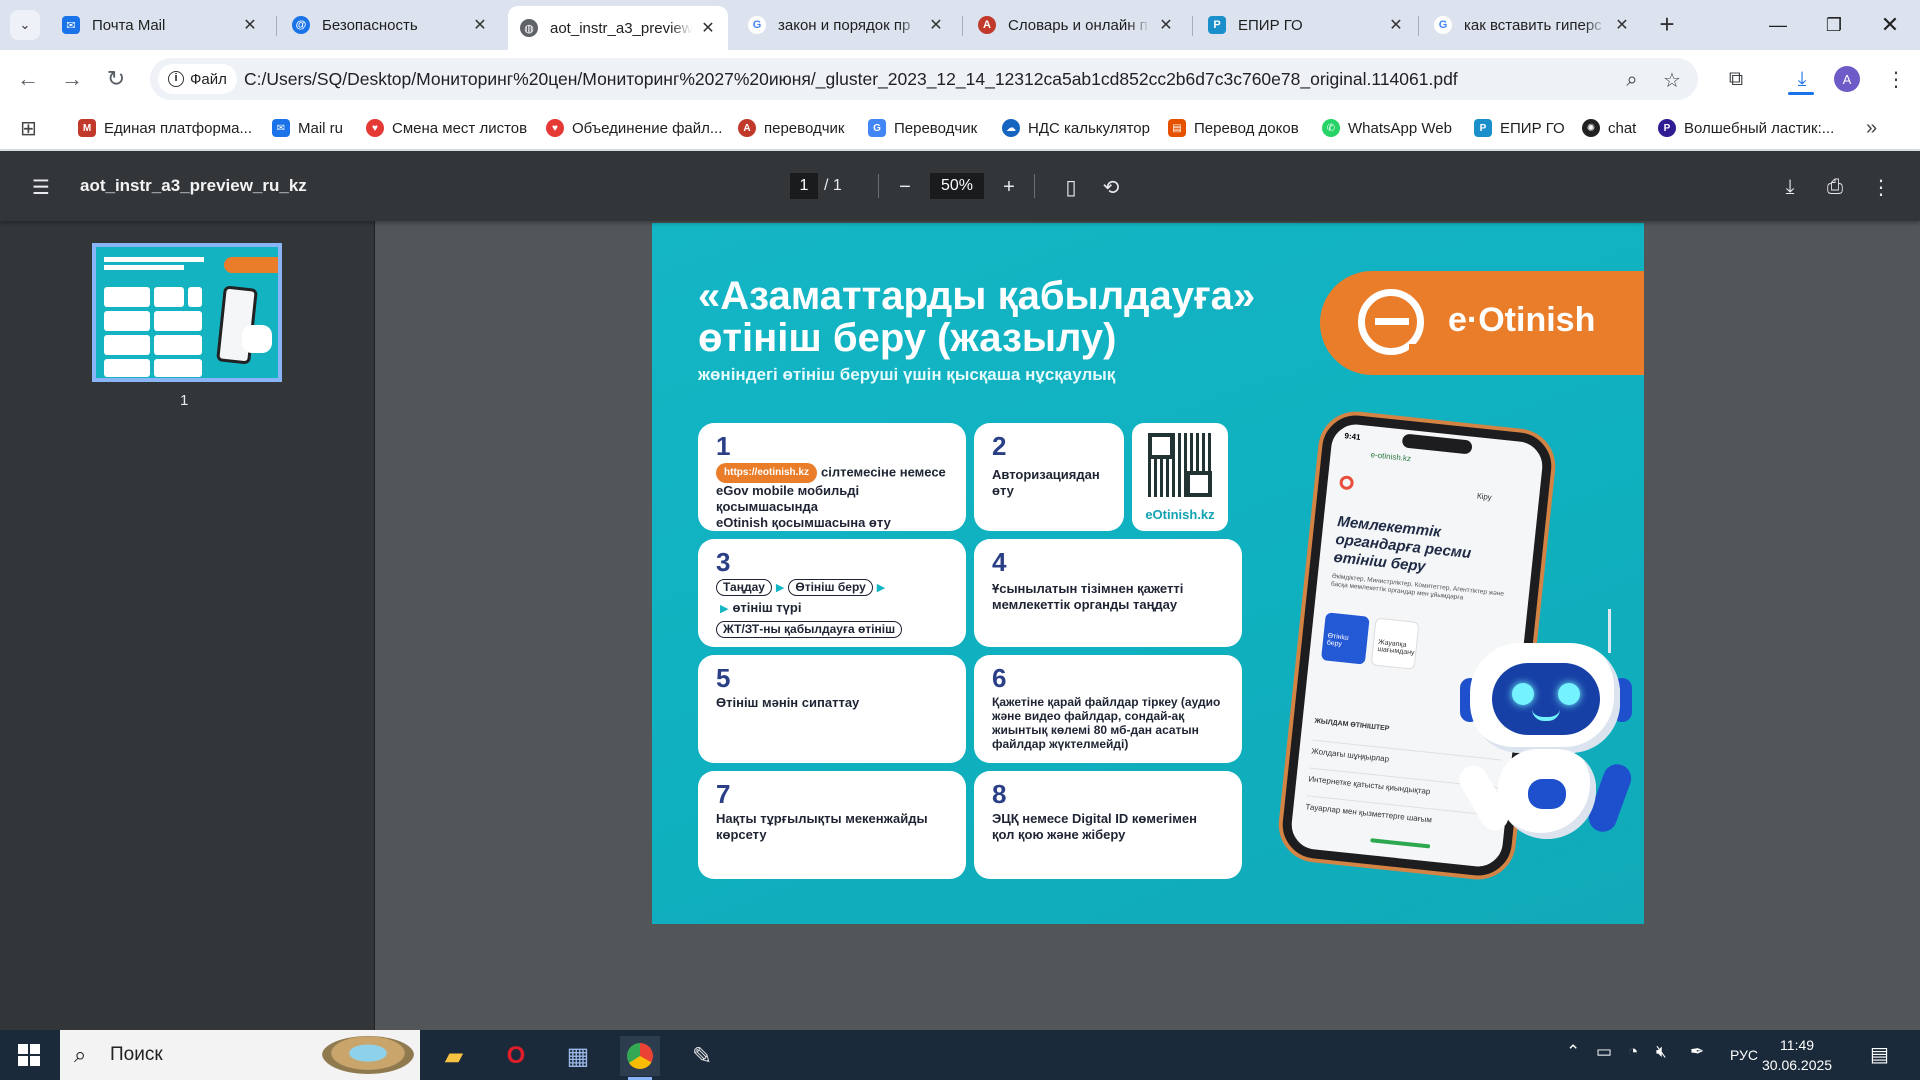  What do you see at coordinates (1111, 187) in the screenshot?
I see `rotate-icon: ⟲` at bounding box center [1111, 187].